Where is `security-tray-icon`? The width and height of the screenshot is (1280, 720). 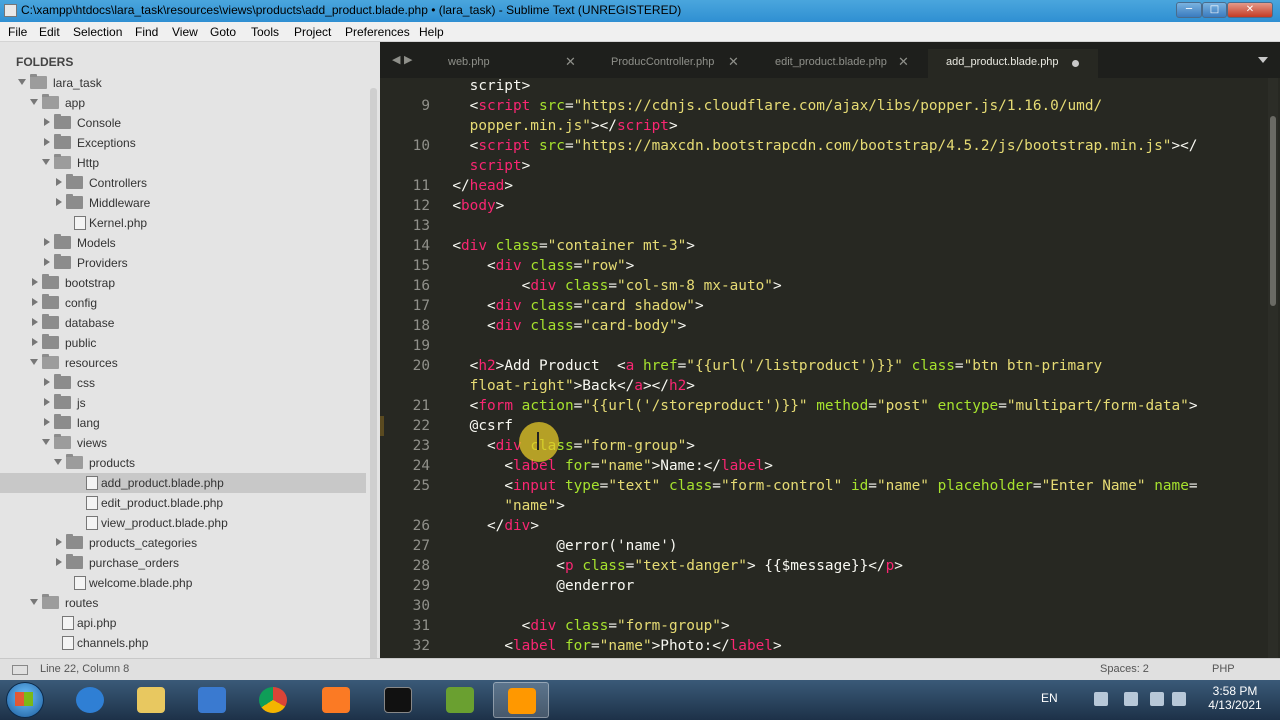
security-tray-icon is located at coordinates (1131, 699).